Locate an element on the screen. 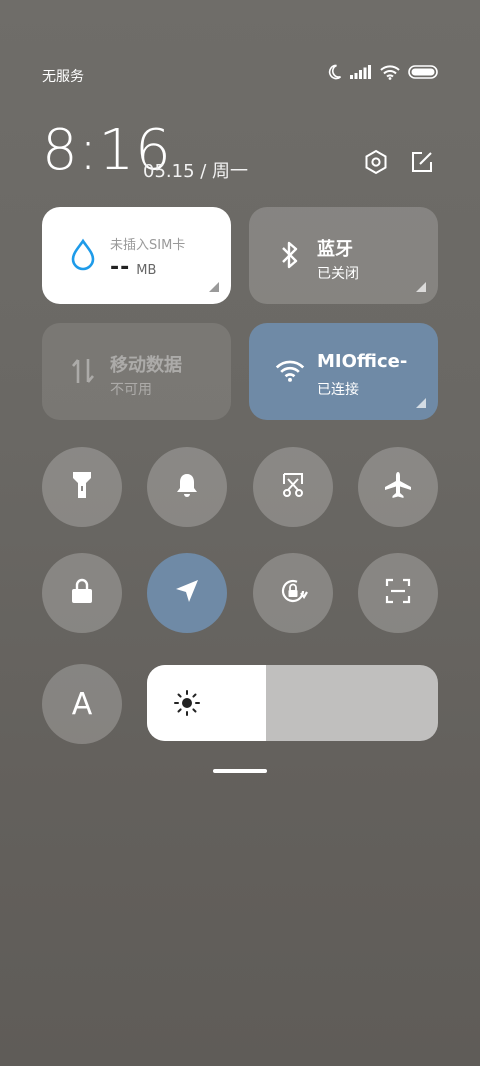 The height and width of the screenshot is (1066, 480). screenshot-scissors-icon is located at coordinates (293, 487).